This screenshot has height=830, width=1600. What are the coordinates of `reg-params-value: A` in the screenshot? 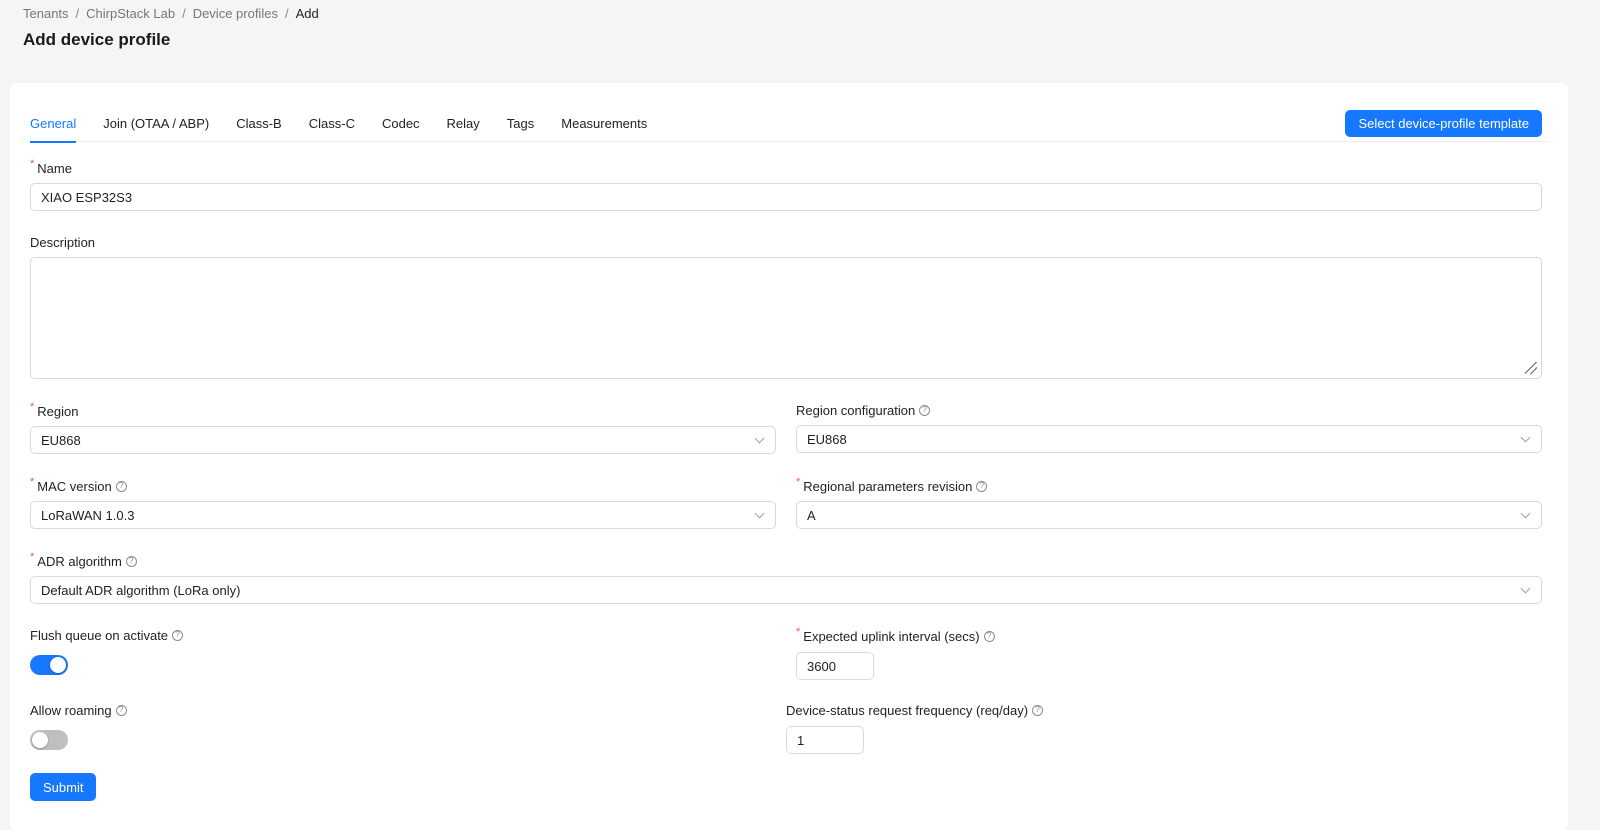 It's located at (811, 515).